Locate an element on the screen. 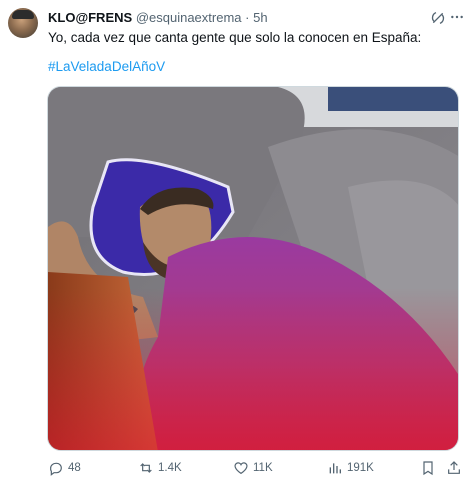 The height and width of the screenshot is (479, 471). repost-button: 1.4K is located at coordinates (160, 468).